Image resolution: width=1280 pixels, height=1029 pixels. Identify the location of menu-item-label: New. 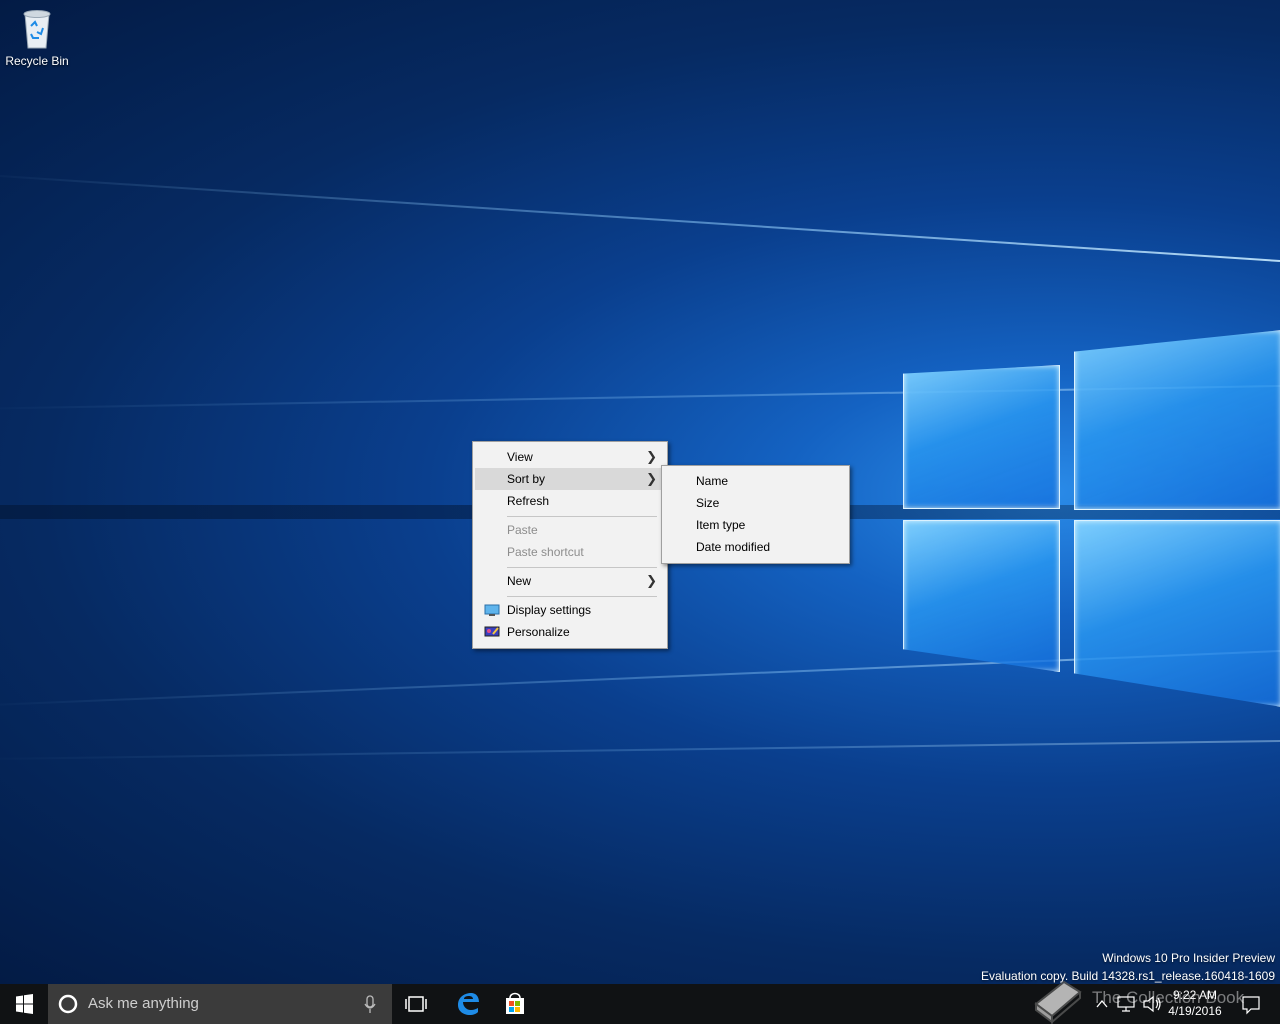
(519, 581).